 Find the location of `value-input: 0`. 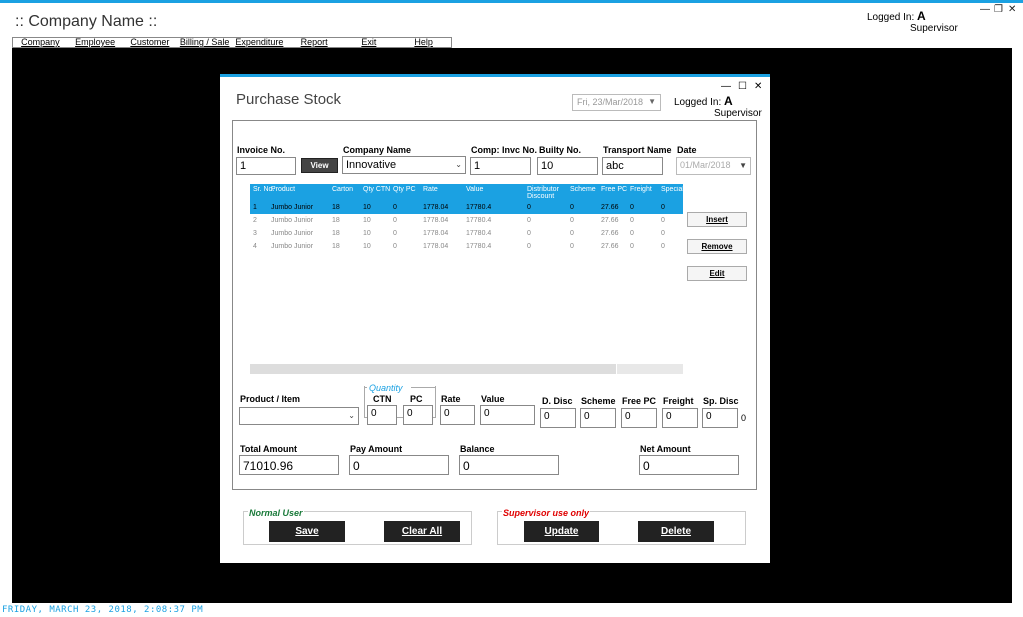

value-input: 0 is located at coordinates (507, 415).